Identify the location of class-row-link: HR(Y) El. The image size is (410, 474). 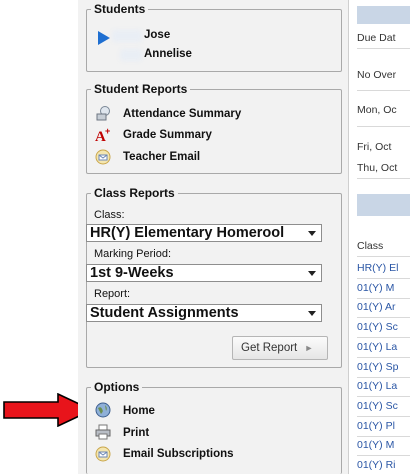
(383, 268).